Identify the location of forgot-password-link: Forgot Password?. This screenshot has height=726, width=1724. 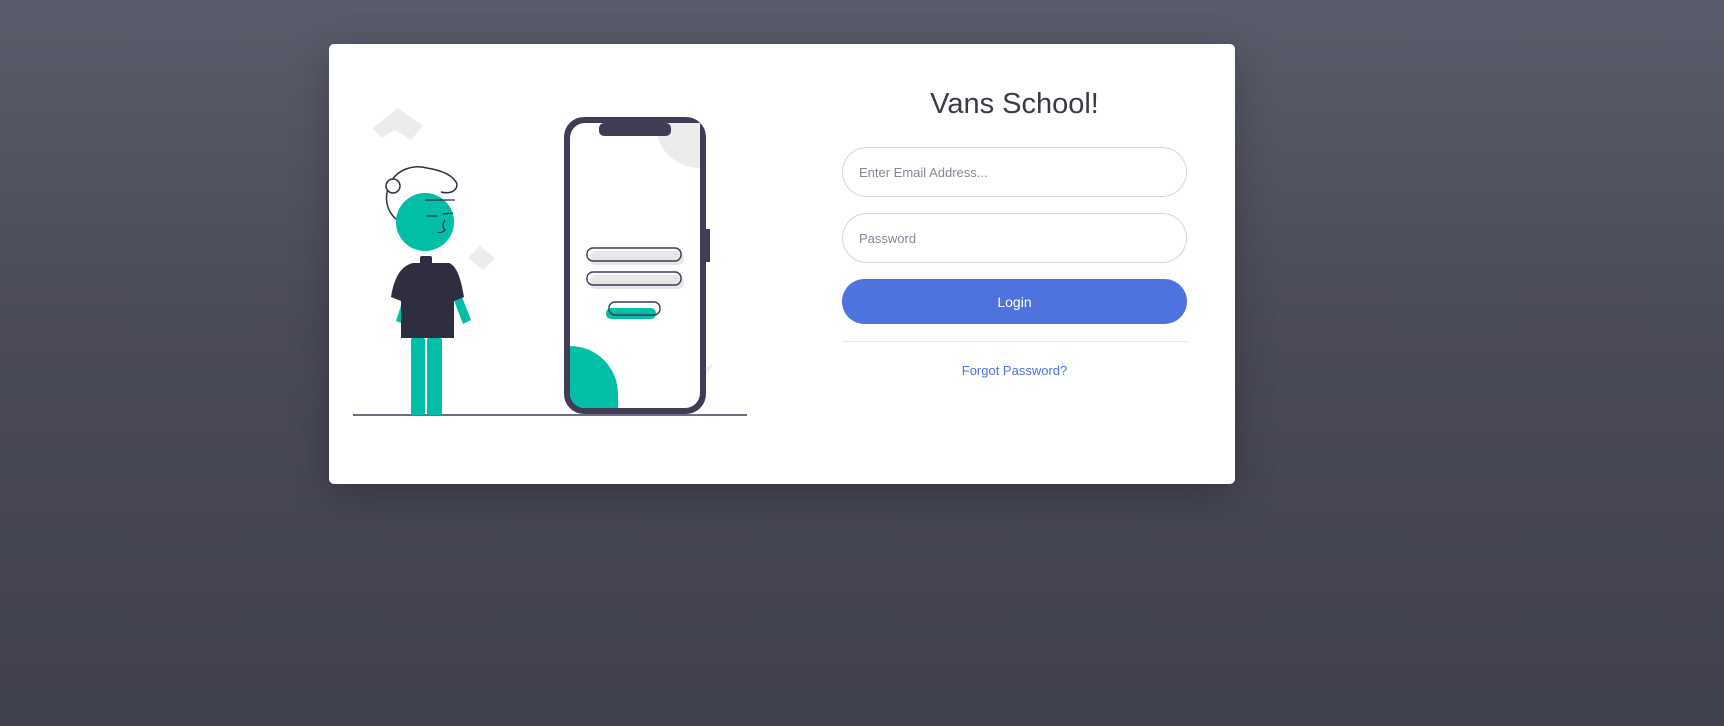
(1015, 370).